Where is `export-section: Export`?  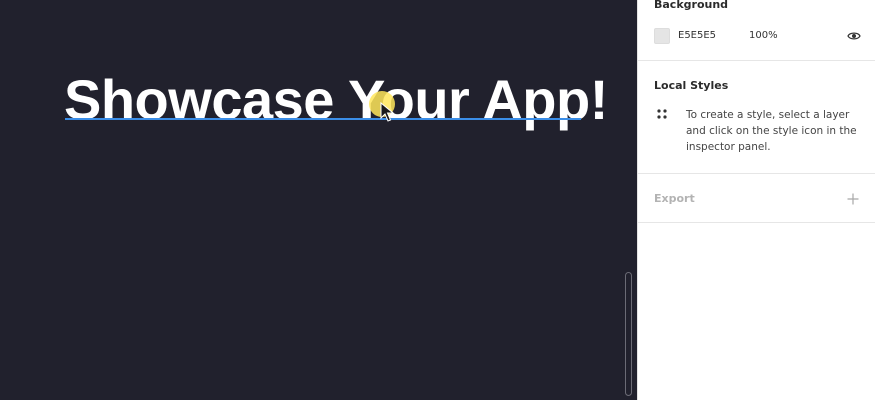 export-section: Export is located at coordinates (756, 198).